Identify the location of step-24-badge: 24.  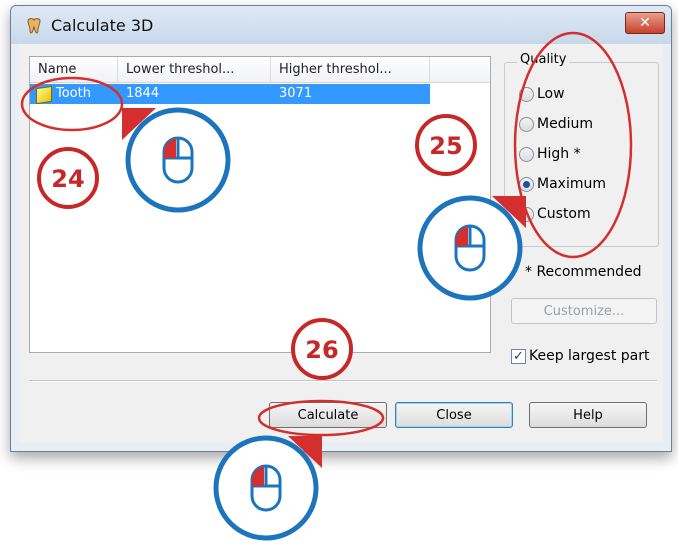
(68, 178).